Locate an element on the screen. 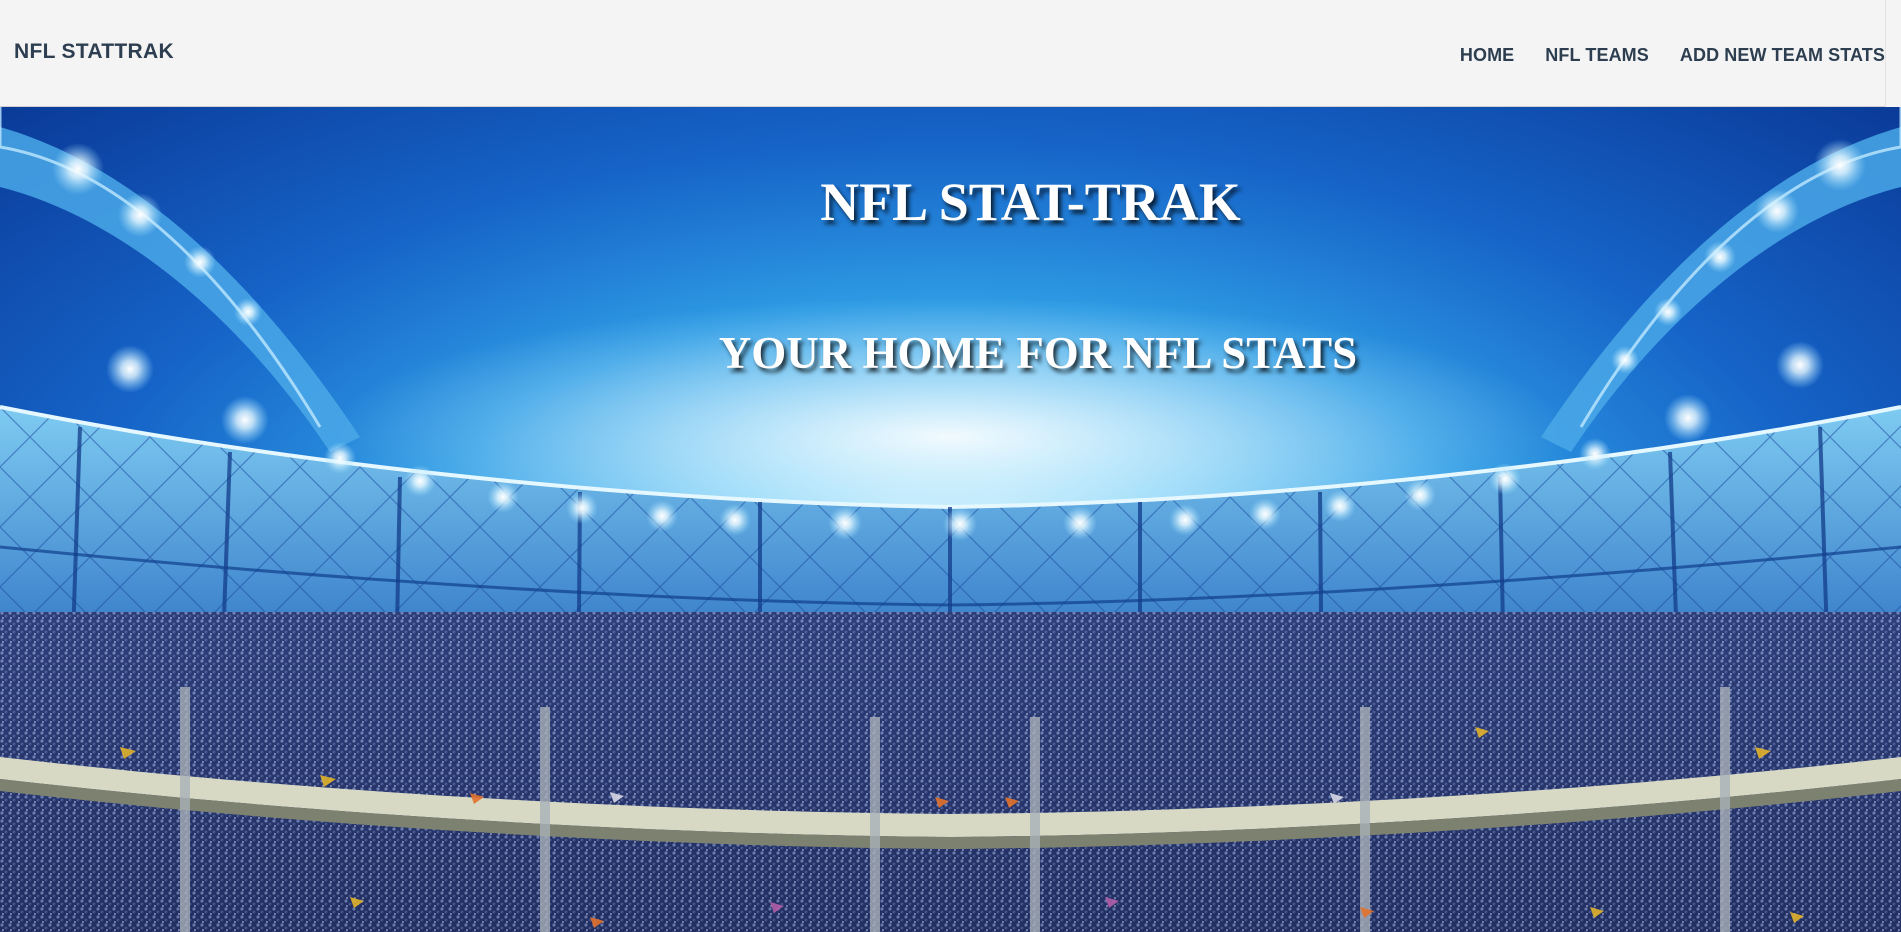  nav-links: HOME NFL TEAMS ADD NEW TEAM STATS is located at coordinates (1672, 55).